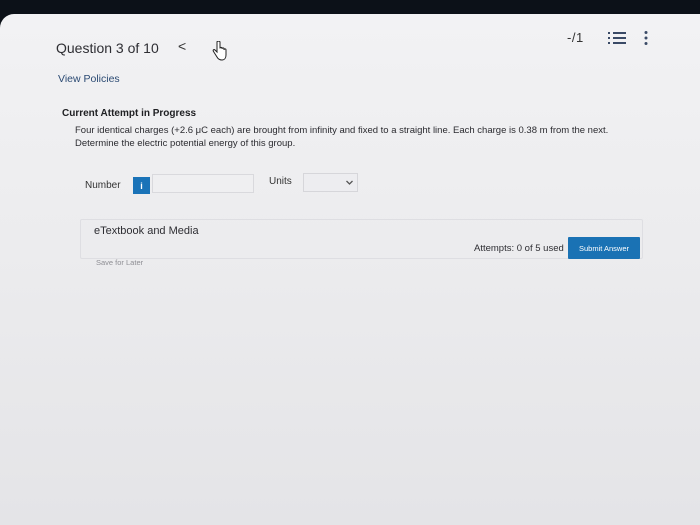  Describe the element at coordinates (519, 248) in the screenshot. I see `attempts-counter: Attempts: 0 of 5 used` at that location.